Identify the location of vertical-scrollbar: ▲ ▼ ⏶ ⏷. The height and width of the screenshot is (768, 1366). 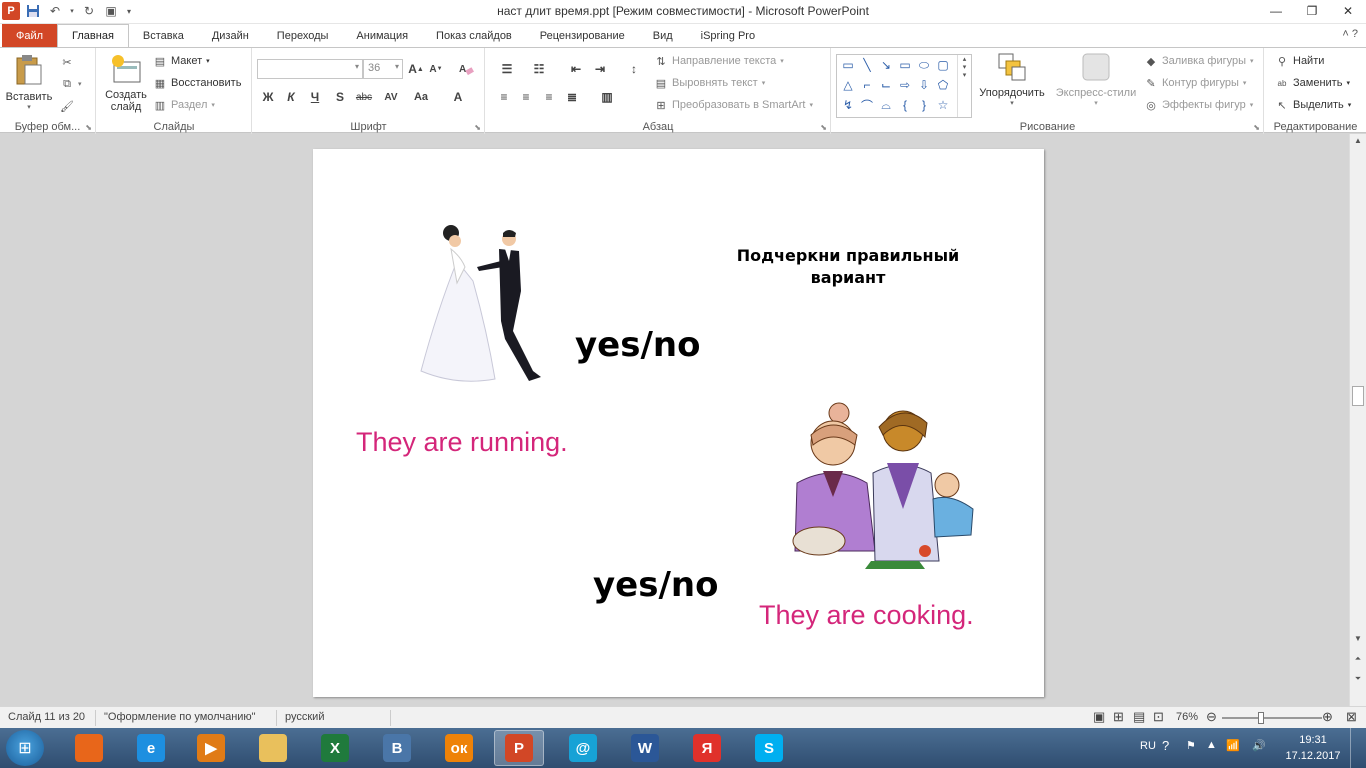
(1357, 420).